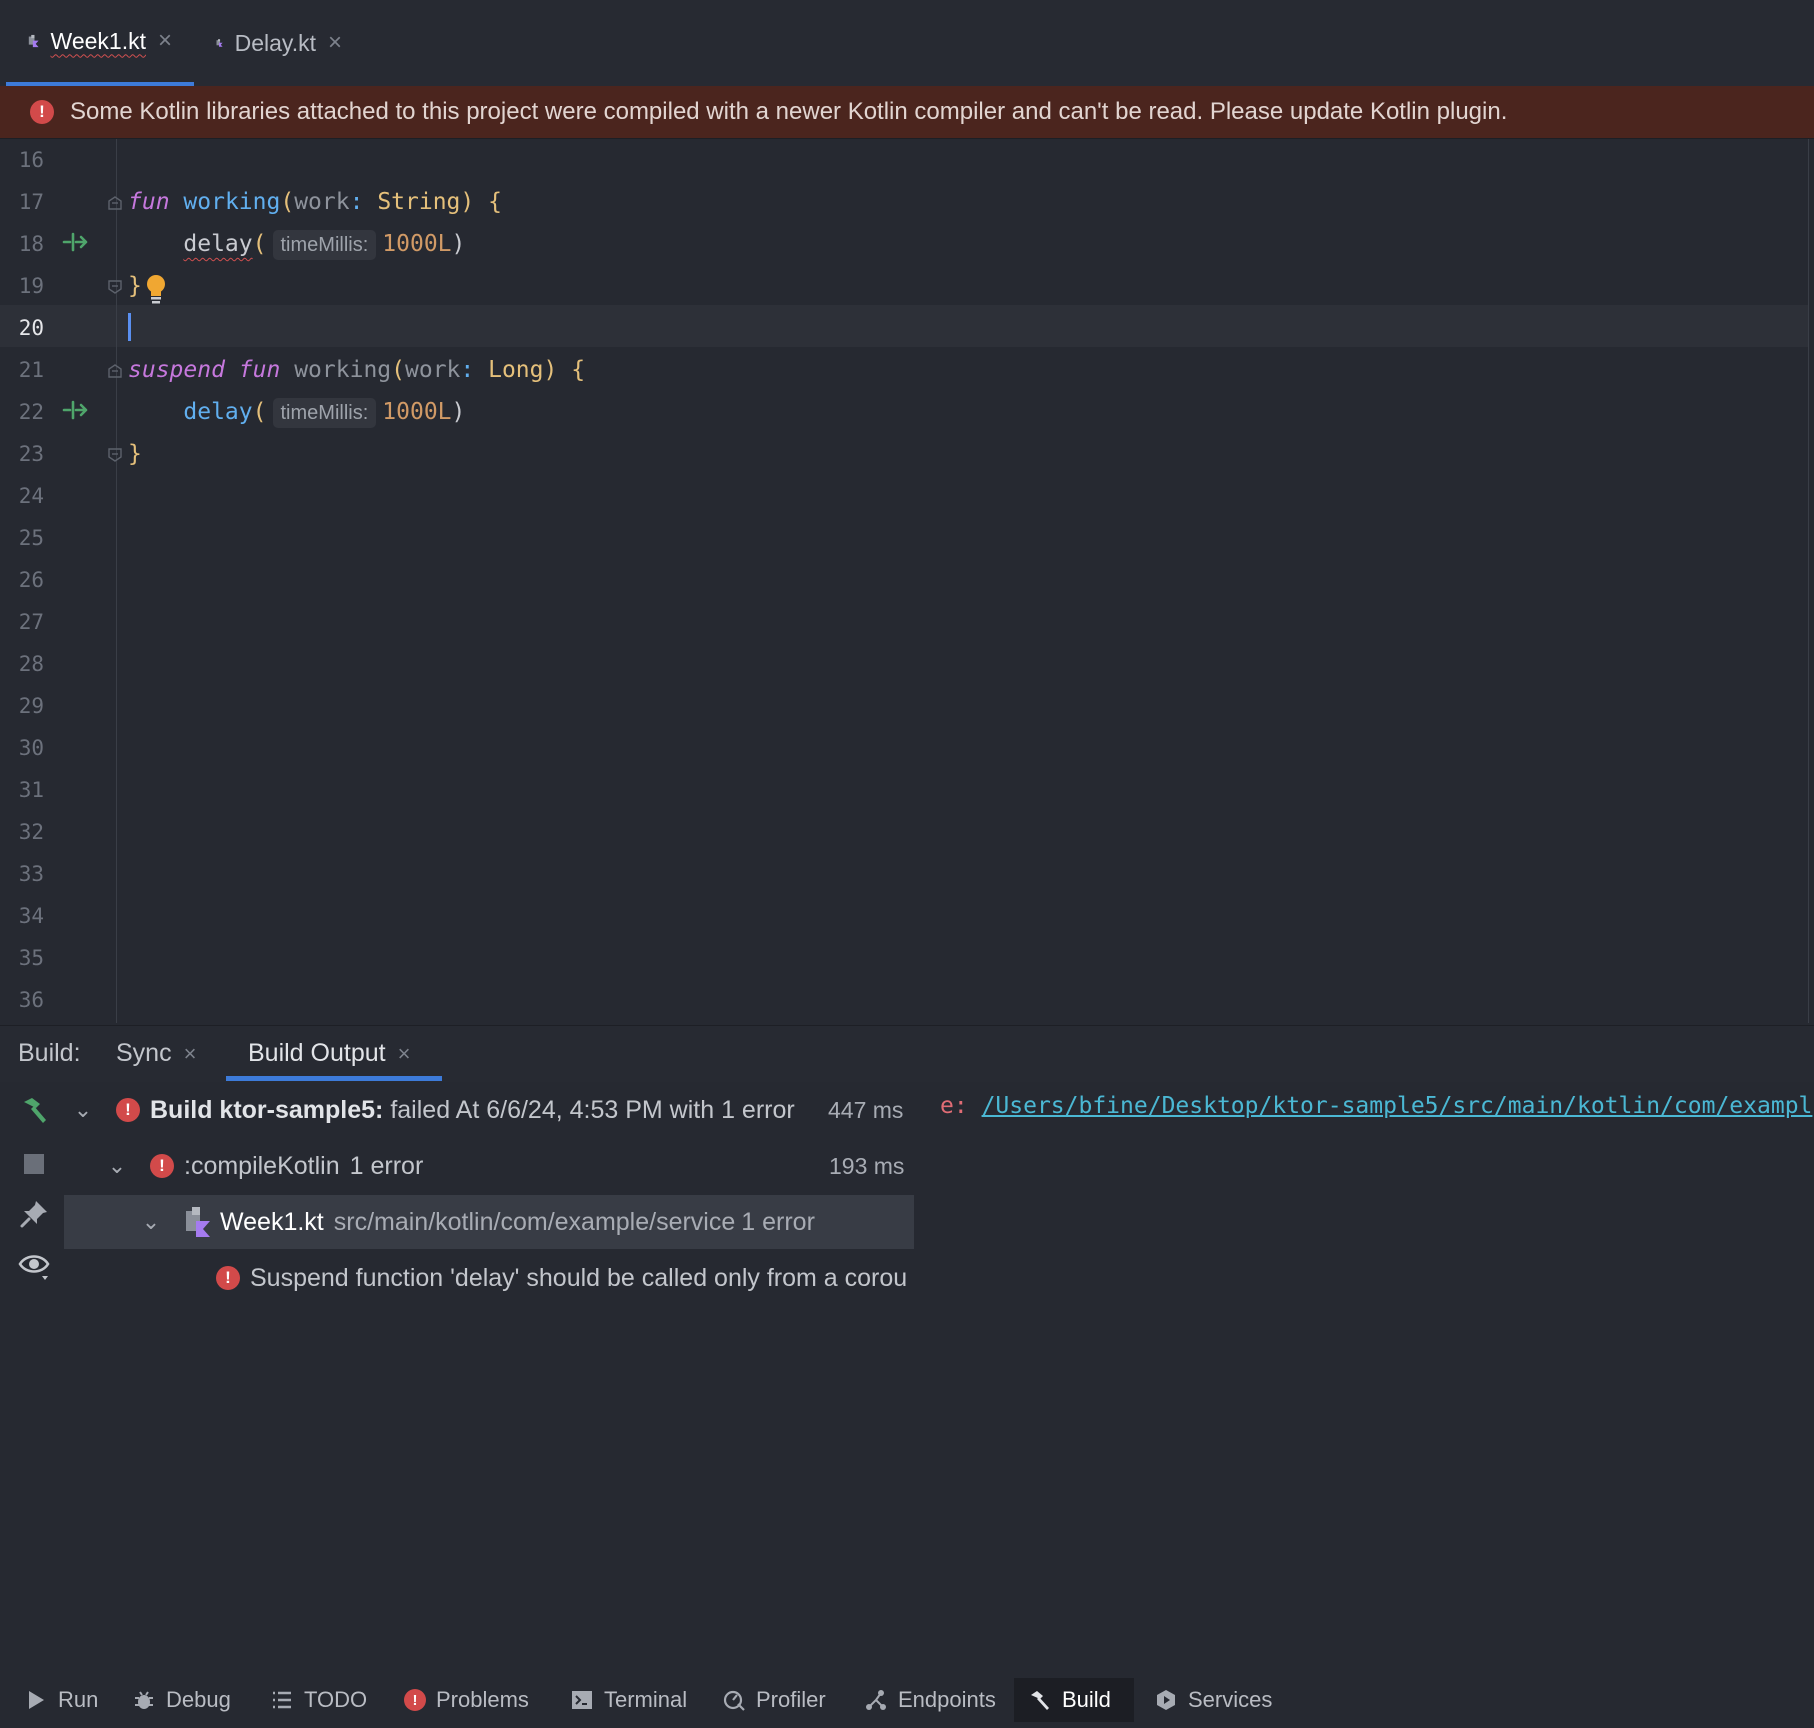 The height and width of the screenshot is (1728, 1814). Describe the element at coordinates (31, 202) in the screenshot. I see `line-number: 17` at that location.